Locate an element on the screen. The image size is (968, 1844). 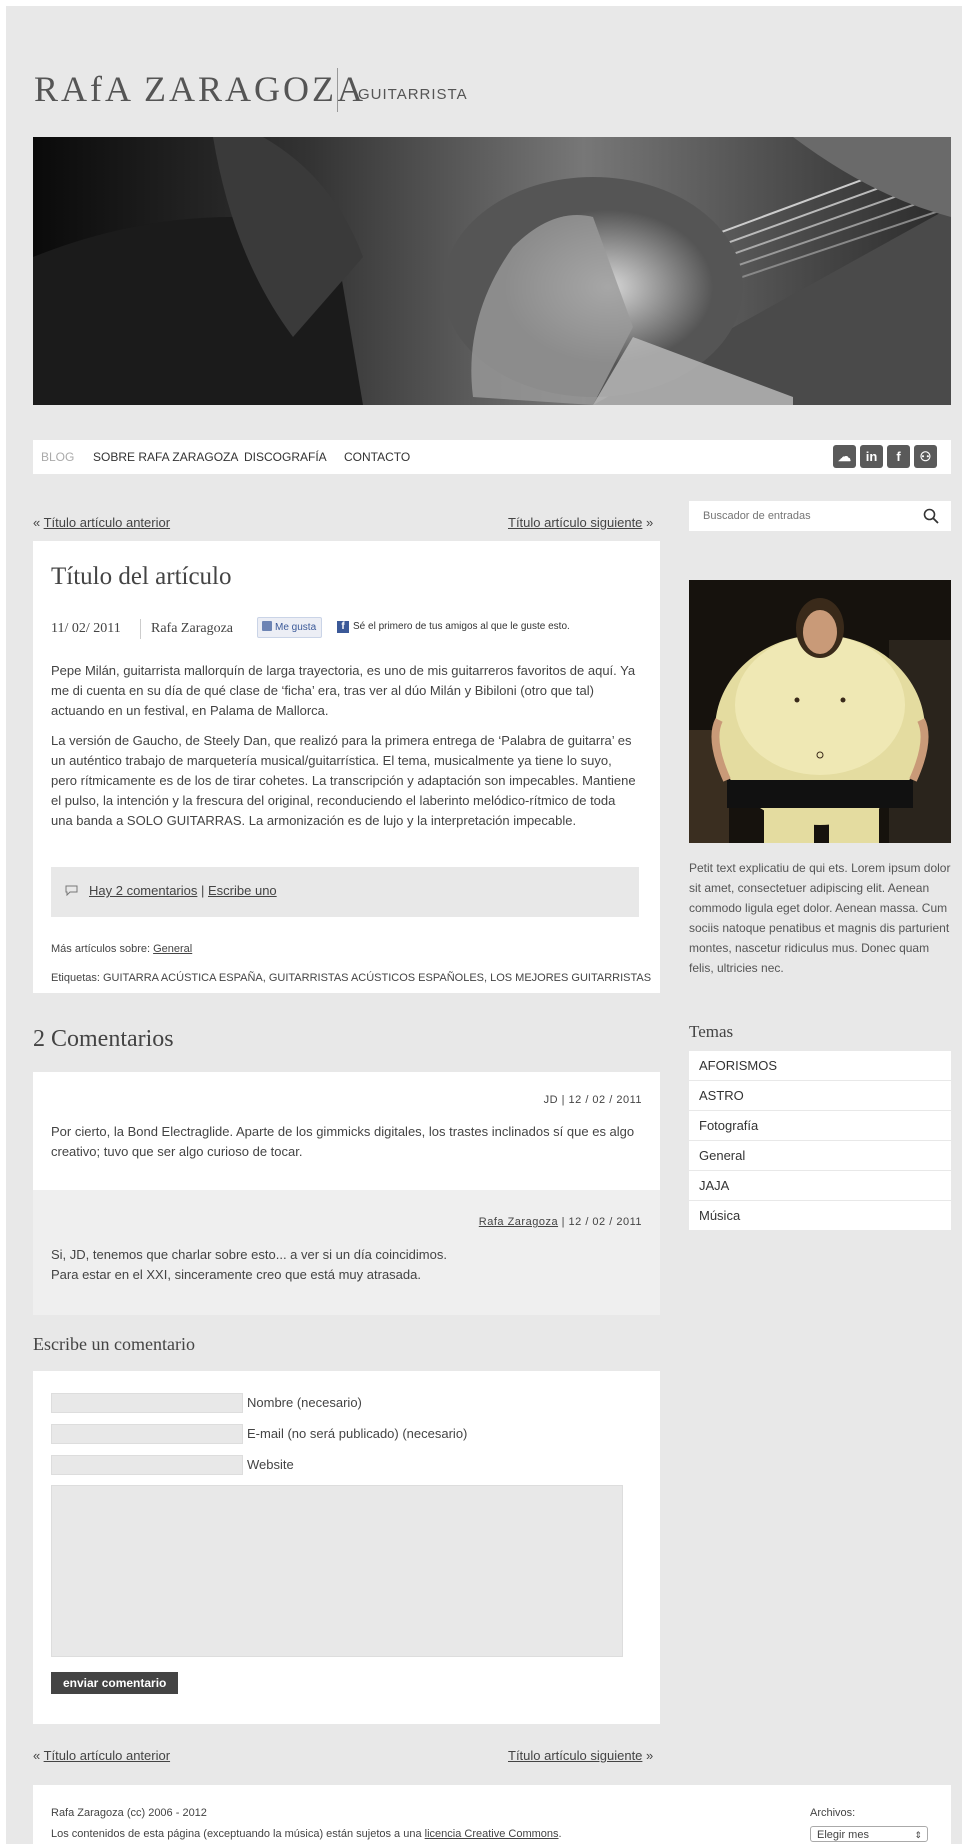
tags-label: Etiquetas: is located at coordinates (77, 978).